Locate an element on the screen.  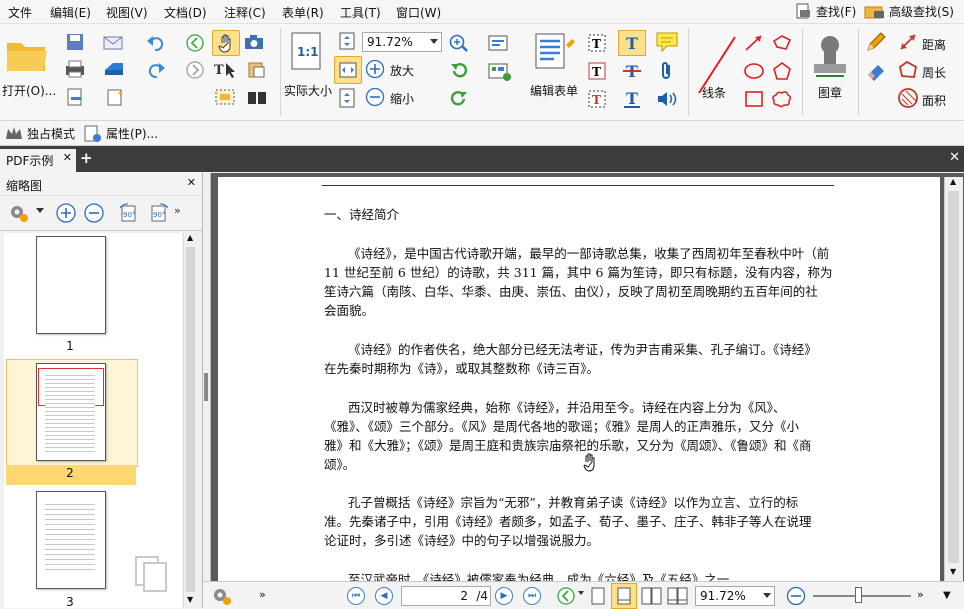
save-icon is located at coordinates (75, 42).